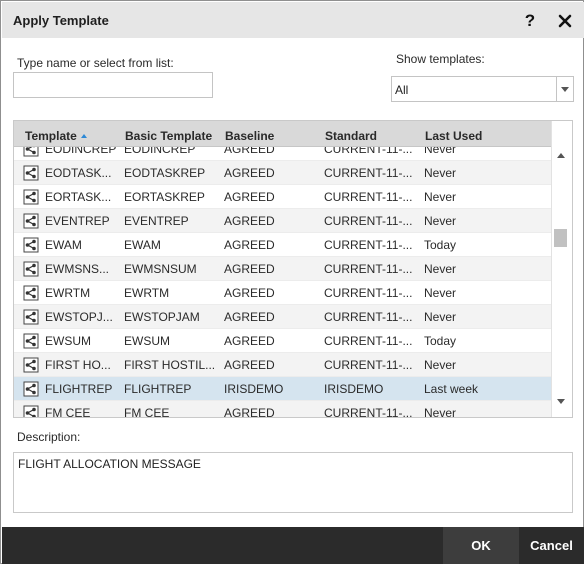  Describe the element at coordinates (351, 136) in the screenshot. I see `column-header-standard: Standard` at that location.